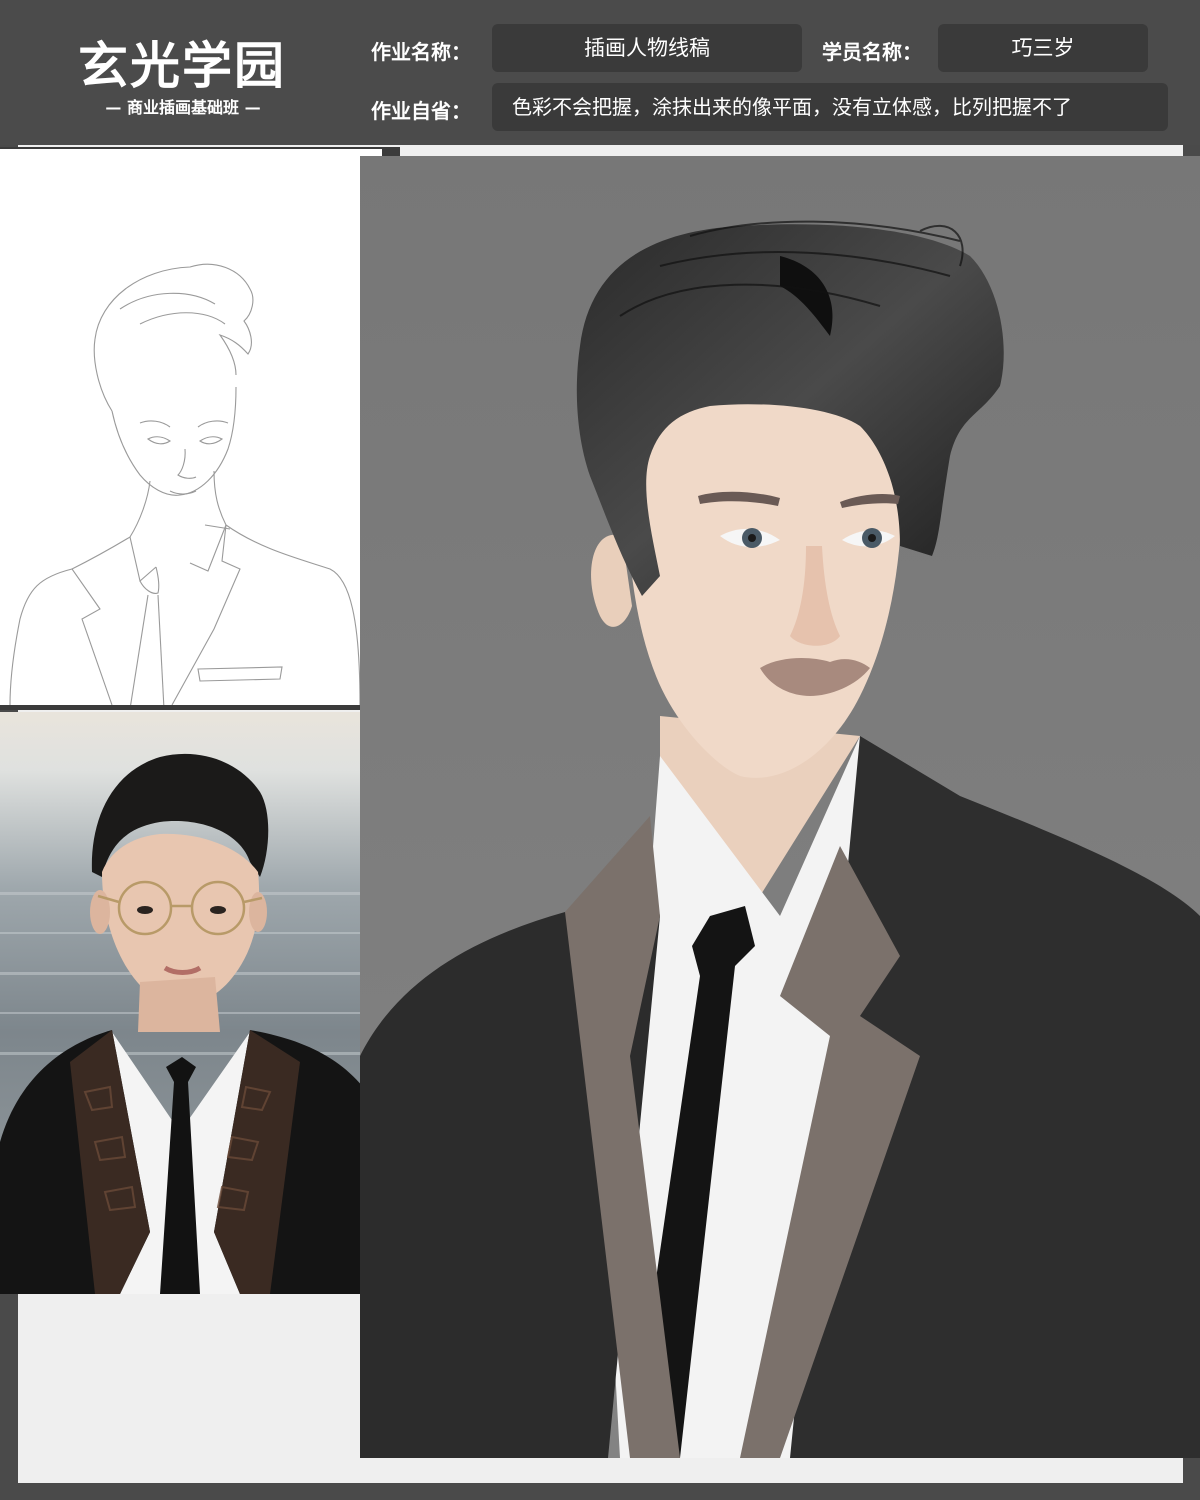 This screenshot has height=1500, width=1200. I want to click on line-art-sketch, so click(191, 429).